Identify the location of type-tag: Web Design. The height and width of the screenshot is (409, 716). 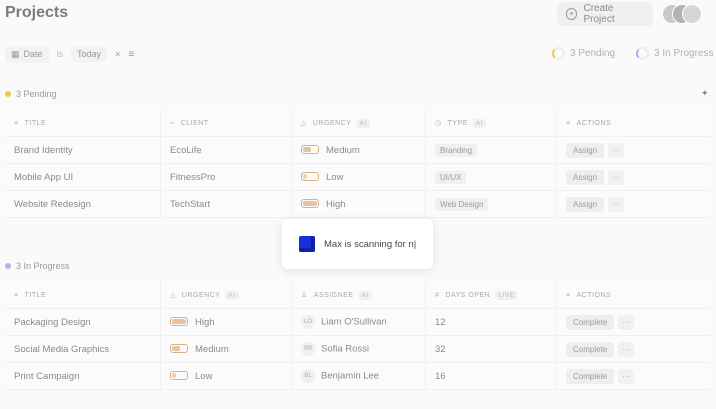
(462, 204).